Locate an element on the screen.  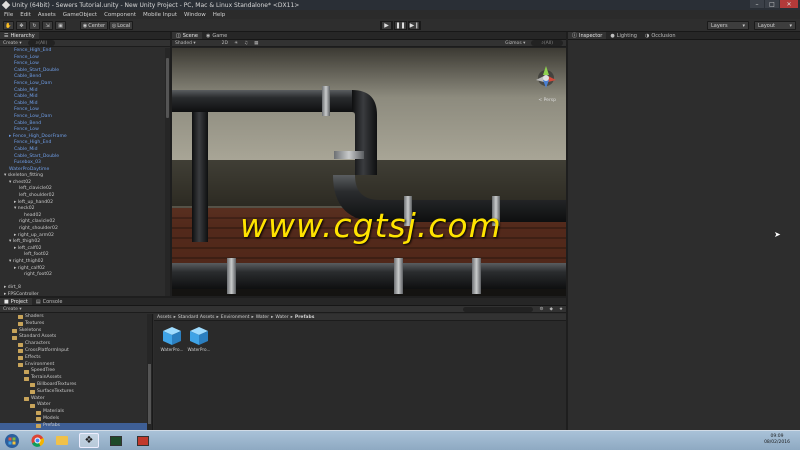
hierarchy-search-input: ⌕(All) is located at coordinates (41, 43).